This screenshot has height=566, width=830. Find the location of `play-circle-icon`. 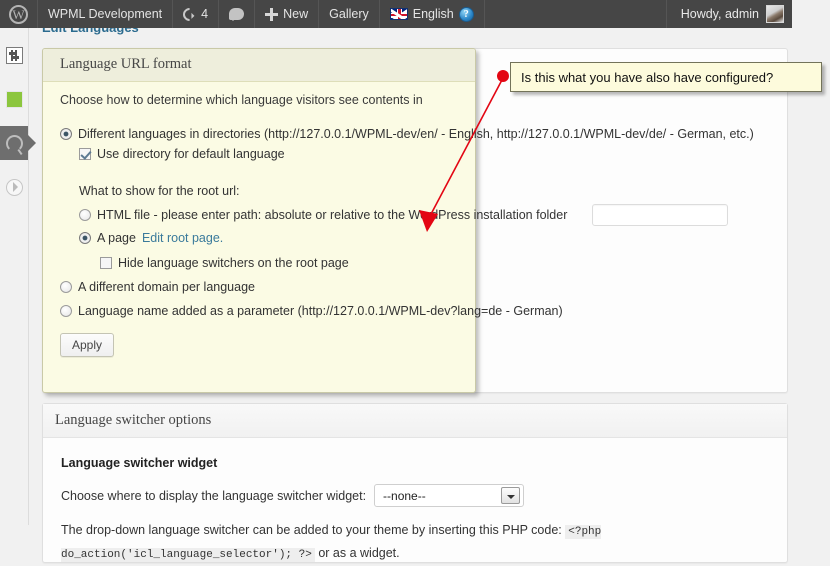

play-circle-icon is located at coordinates (14, 187).